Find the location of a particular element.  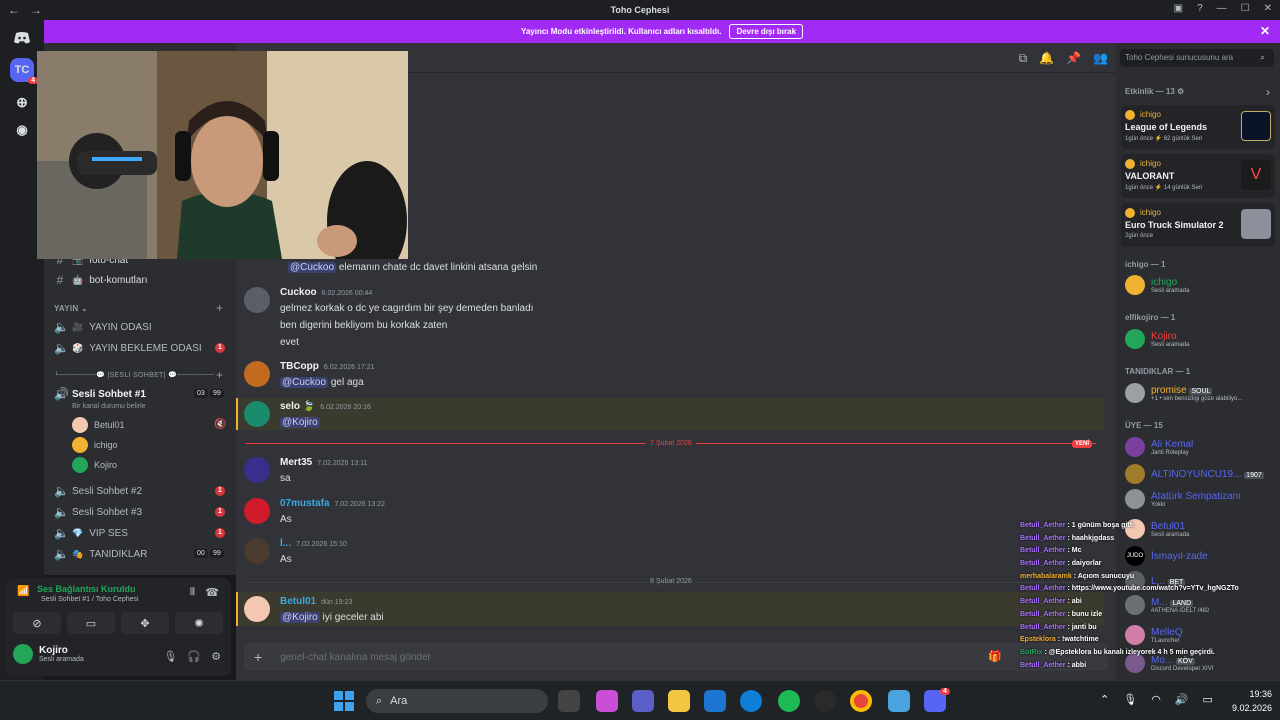

copilot-icon is located at coordinates (607, 701).